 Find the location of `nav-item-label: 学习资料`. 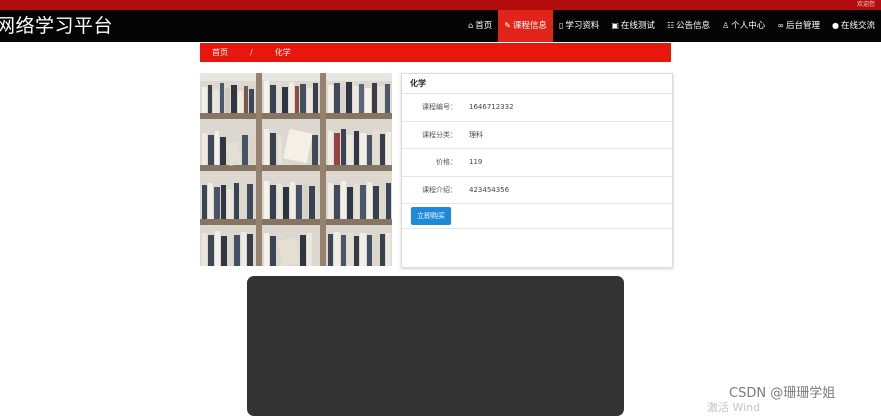

nav-item-label: 学习资料 is located at coordinates (582, 26).